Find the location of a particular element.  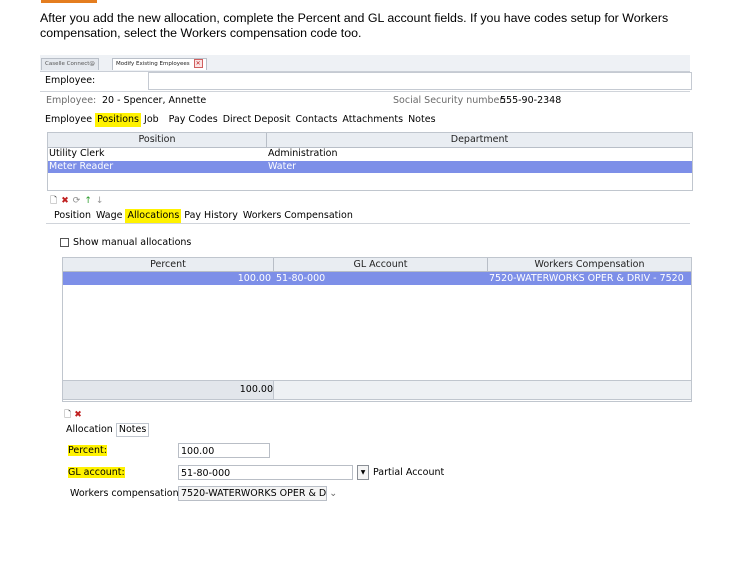

gl-account-label: GL account: is located at coordinates (96, 472).